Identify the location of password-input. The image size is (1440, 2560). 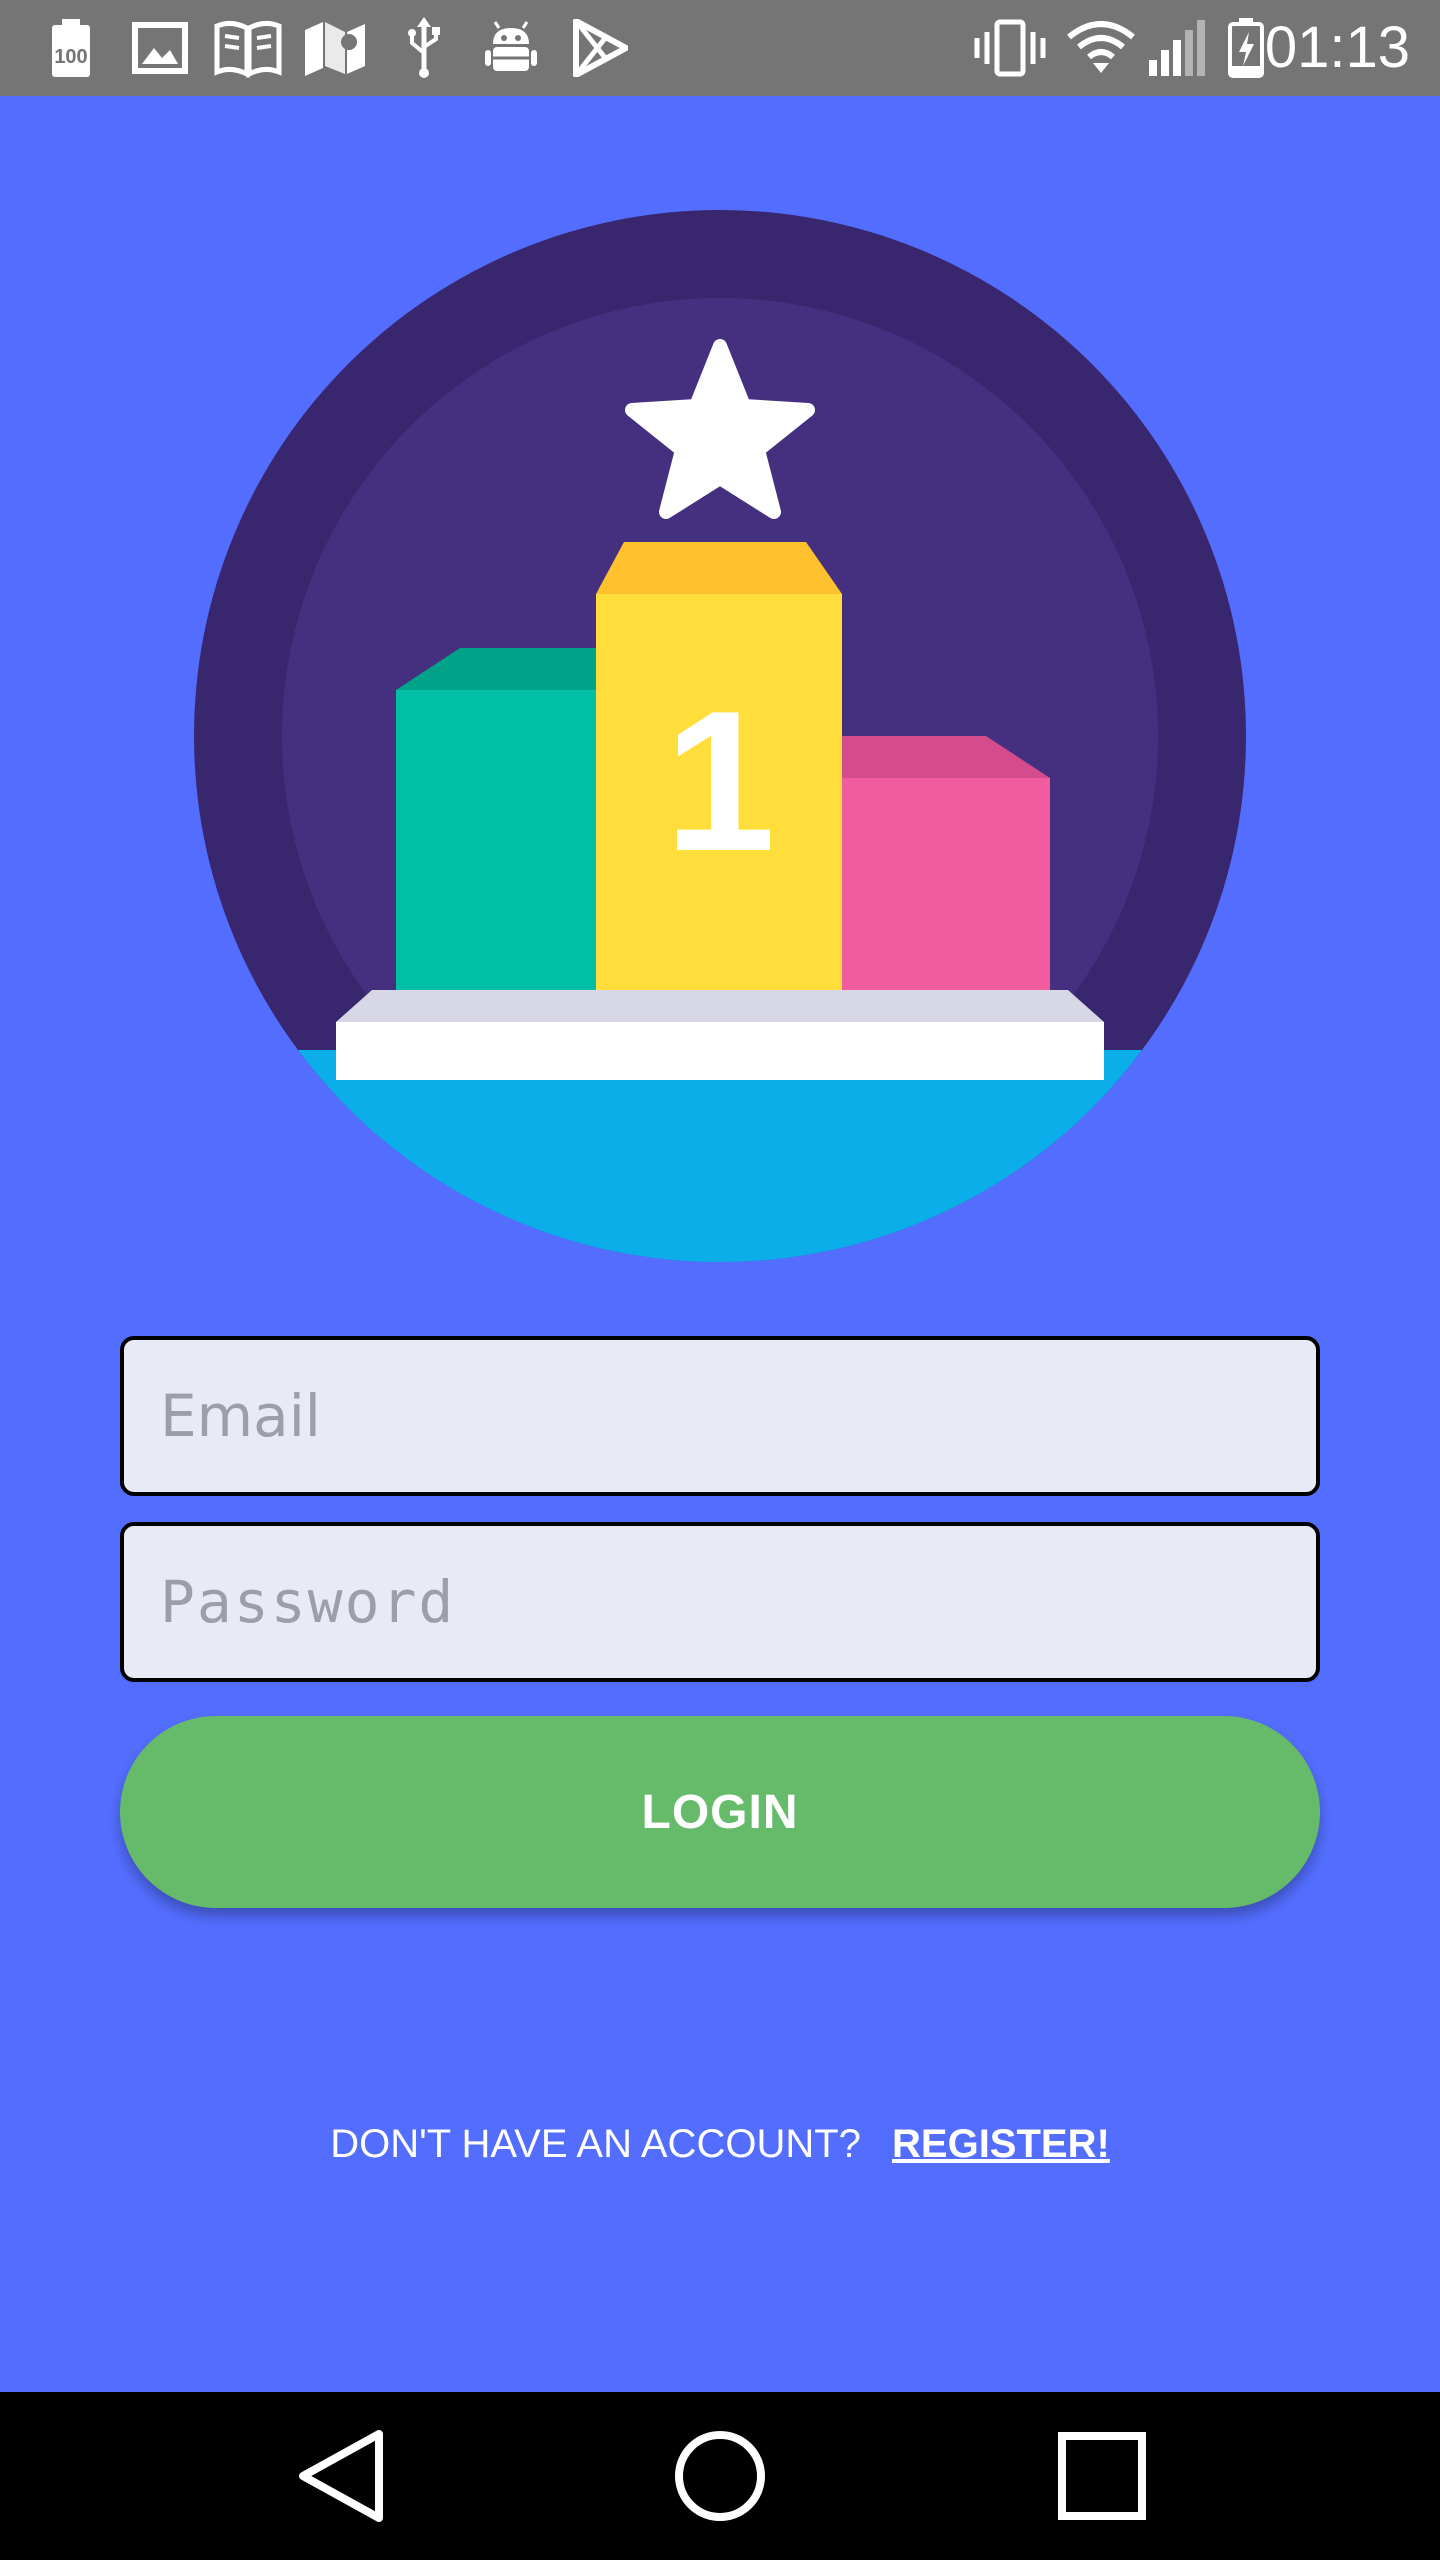
(720, 1602).